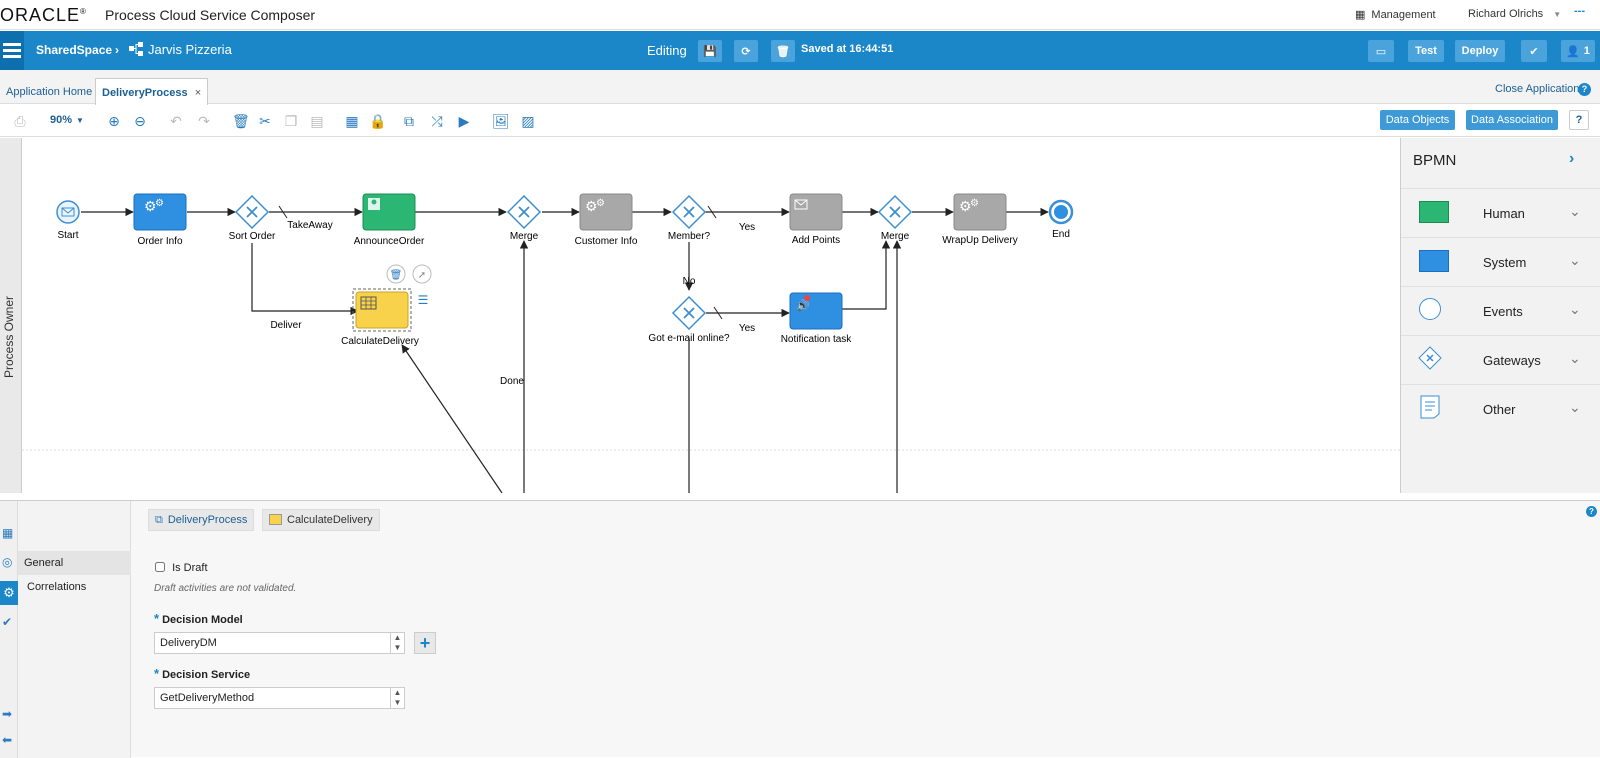 This screenshot has height=758, width=1600. Describe the element at coordinates (317, 121) in the screenshot. I see `paste-icon: ▤` at that location.